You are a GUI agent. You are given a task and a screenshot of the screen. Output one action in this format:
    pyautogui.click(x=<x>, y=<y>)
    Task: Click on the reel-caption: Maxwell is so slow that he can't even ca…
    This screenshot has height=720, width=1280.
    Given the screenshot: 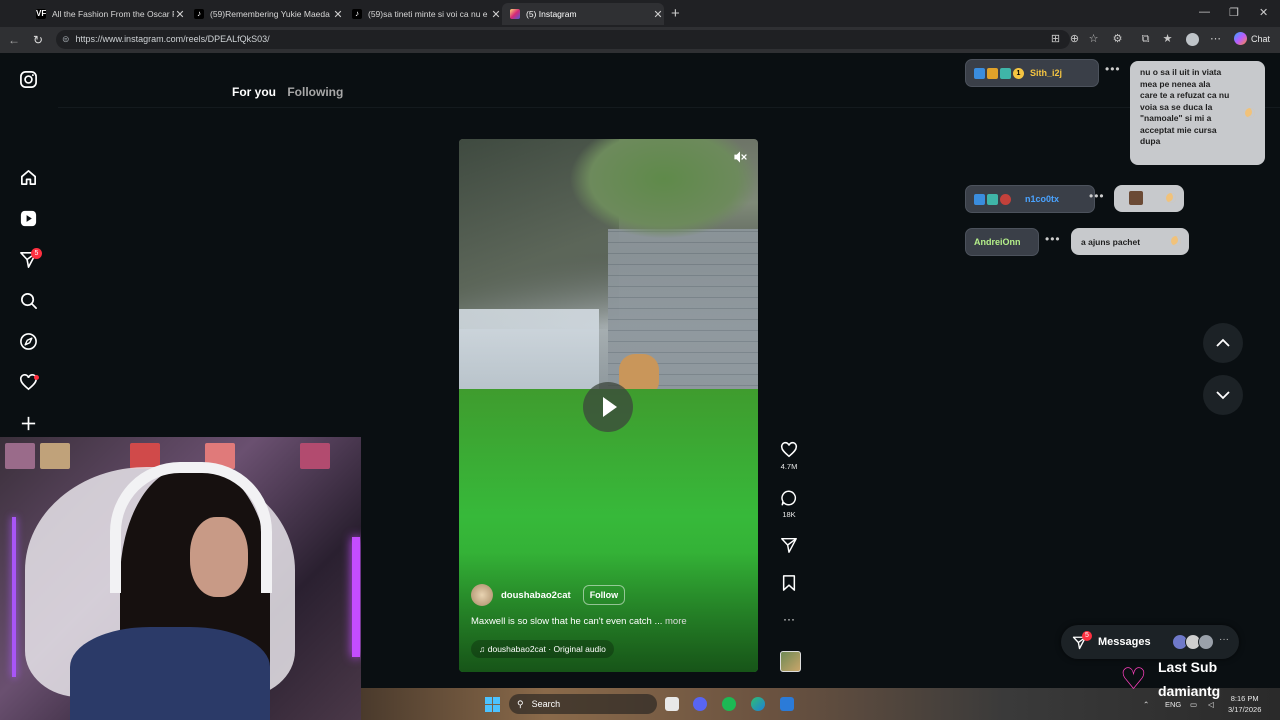 What is the action you would take?
    pyautogui.click(x=579, y=621)
    